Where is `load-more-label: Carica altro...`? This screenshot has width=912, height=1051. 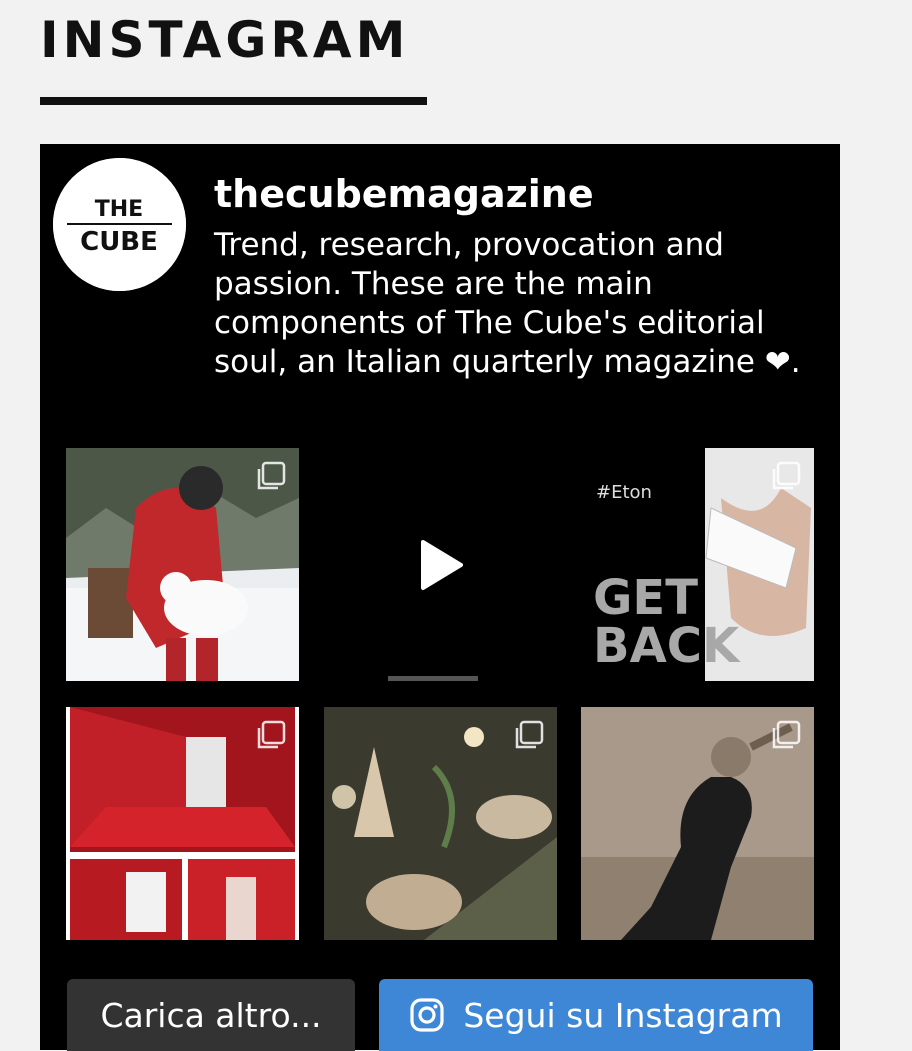
load-more-label: Carica altro... is located at coordinates (211, 1015).